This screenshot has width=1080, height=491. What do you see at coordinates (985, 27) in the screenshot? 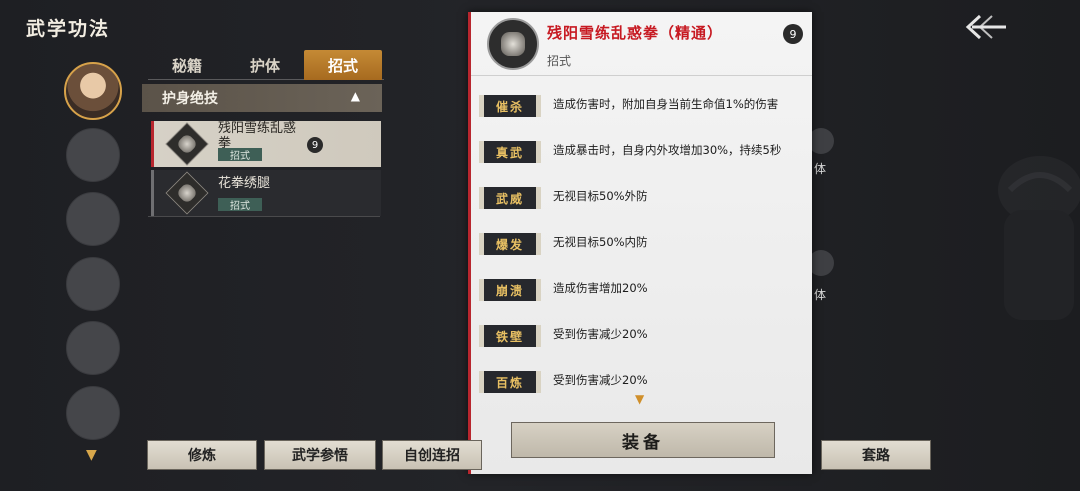
I see `back-arrow-icon` at bounding box center [985, 27].